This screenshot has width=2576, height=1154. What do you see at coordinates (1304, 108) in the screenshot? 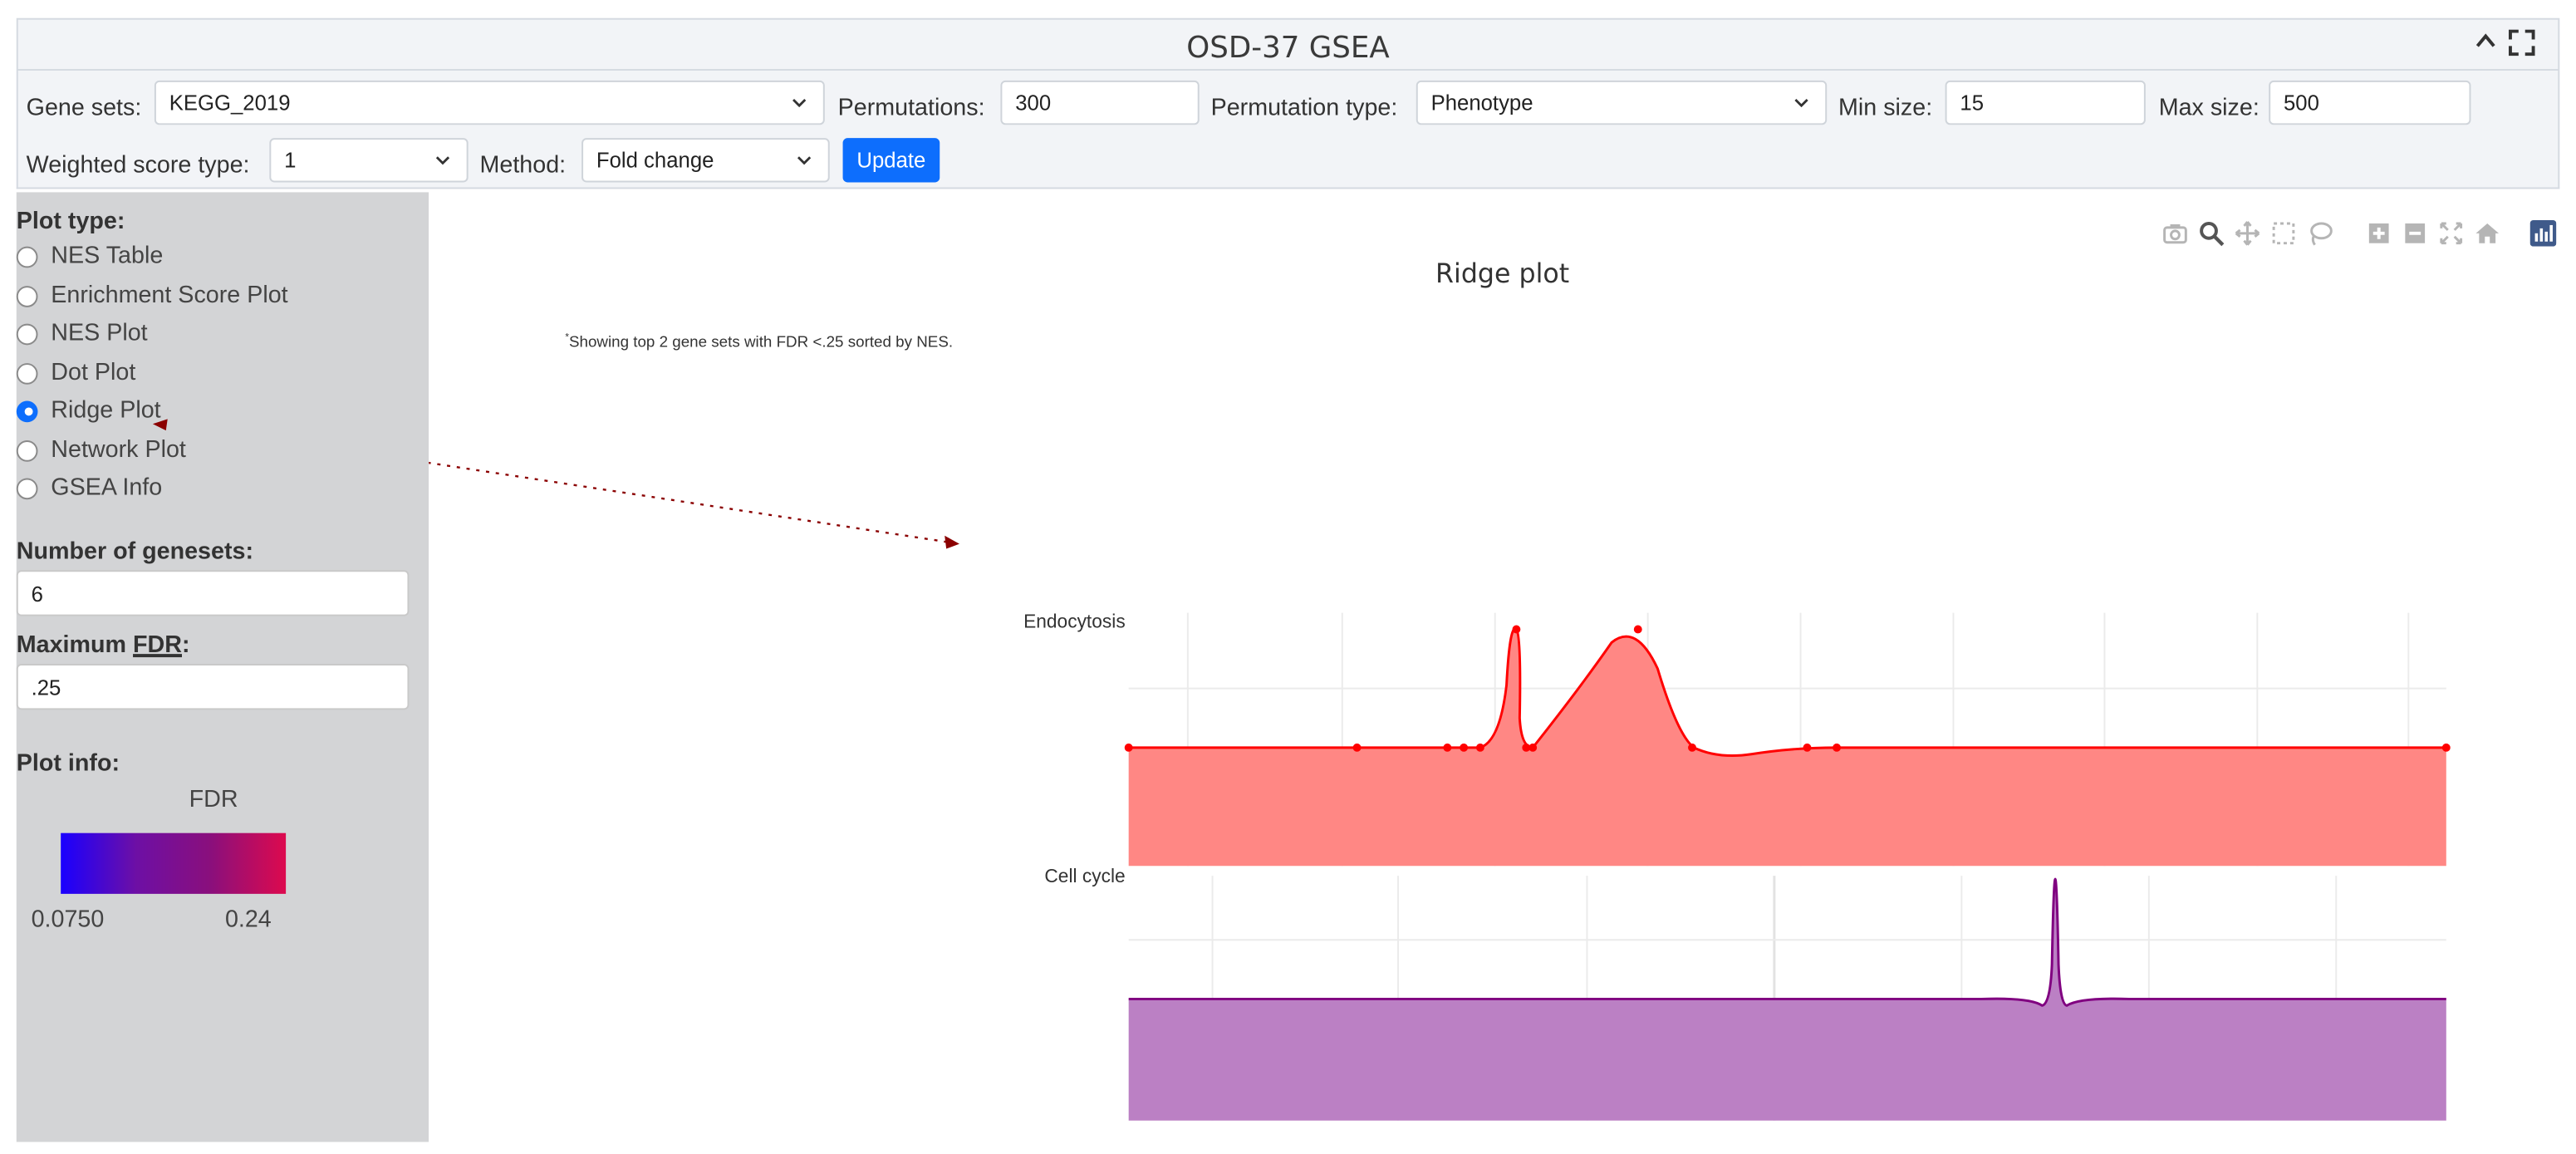
I see `permutation-type-label: Permutation type:` at bounding box center [1304, 108].